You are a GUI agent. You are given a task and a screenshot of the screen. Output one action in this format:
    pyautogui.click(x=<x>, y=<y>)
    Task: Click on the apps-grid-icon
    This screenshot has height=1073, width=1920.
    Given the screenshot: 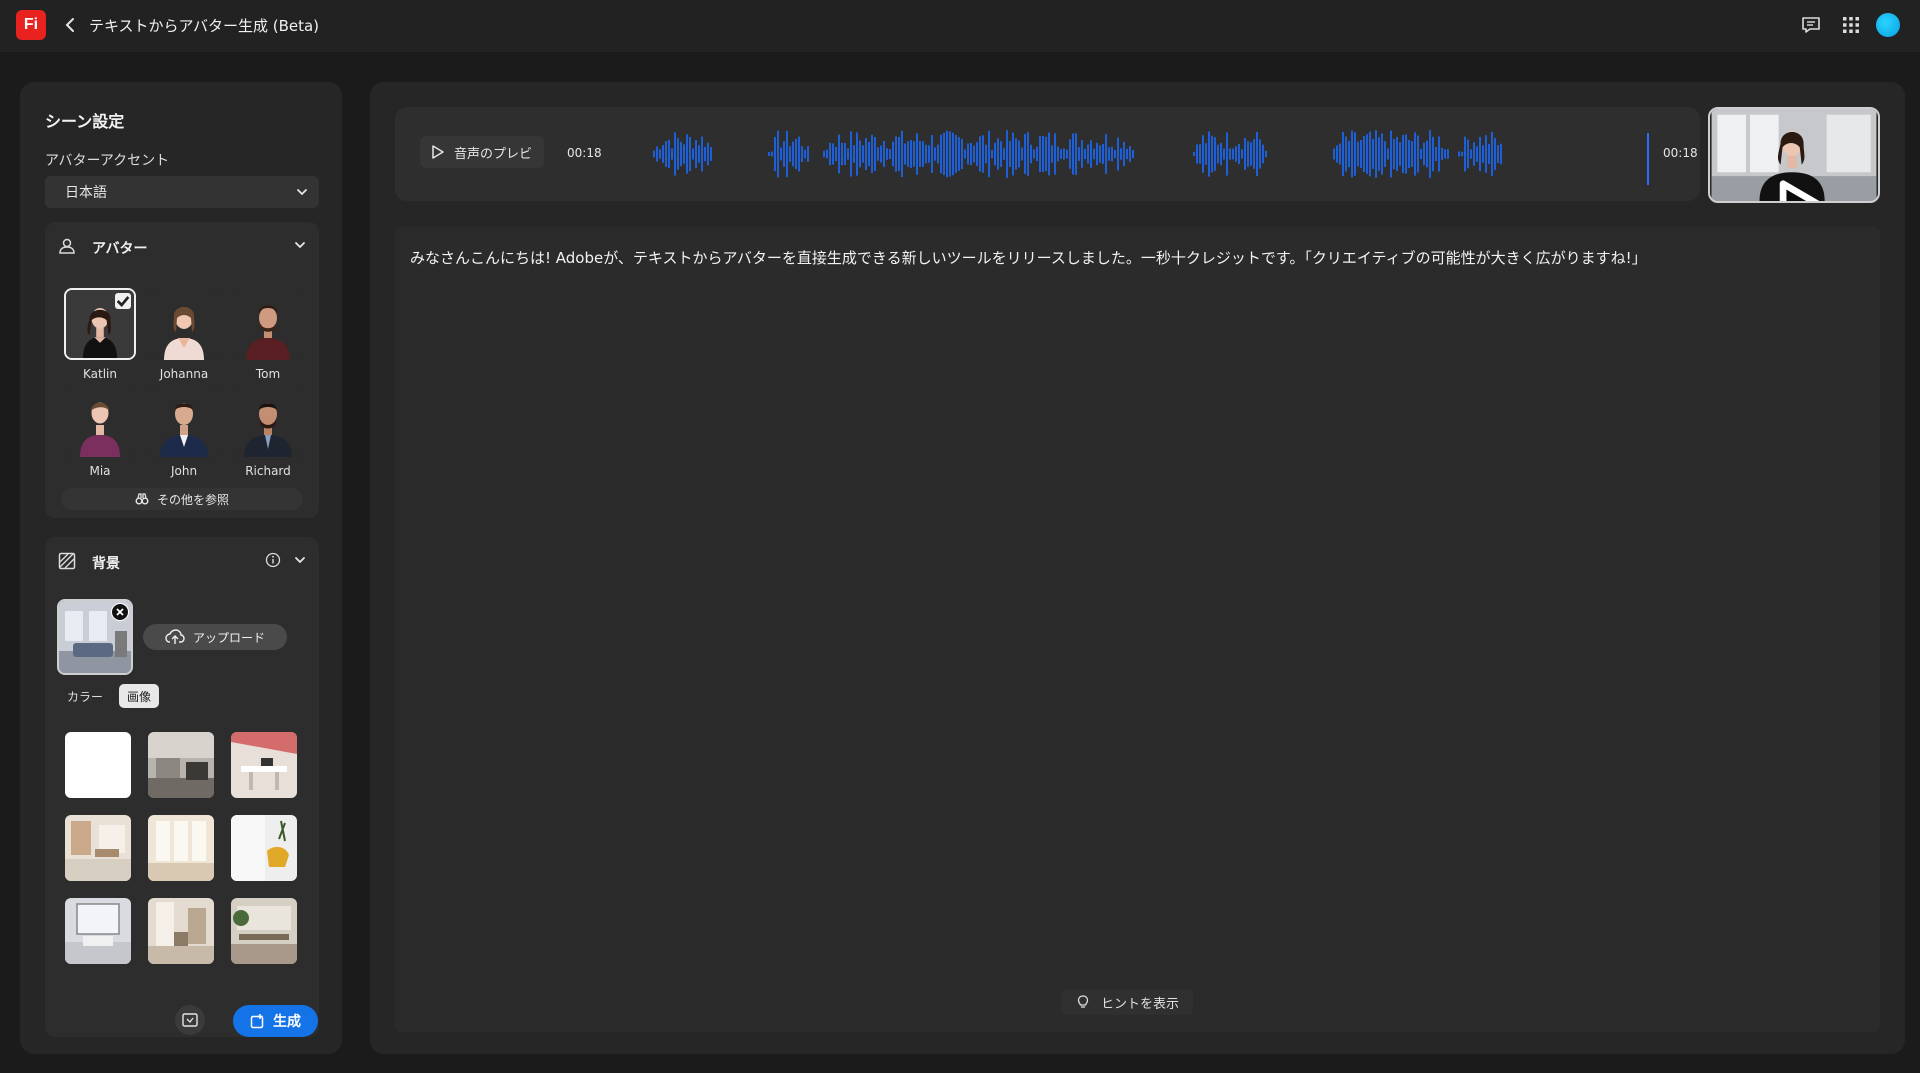 What is the action you would take?
    pyautogui.click(x=1851, y=25)
    